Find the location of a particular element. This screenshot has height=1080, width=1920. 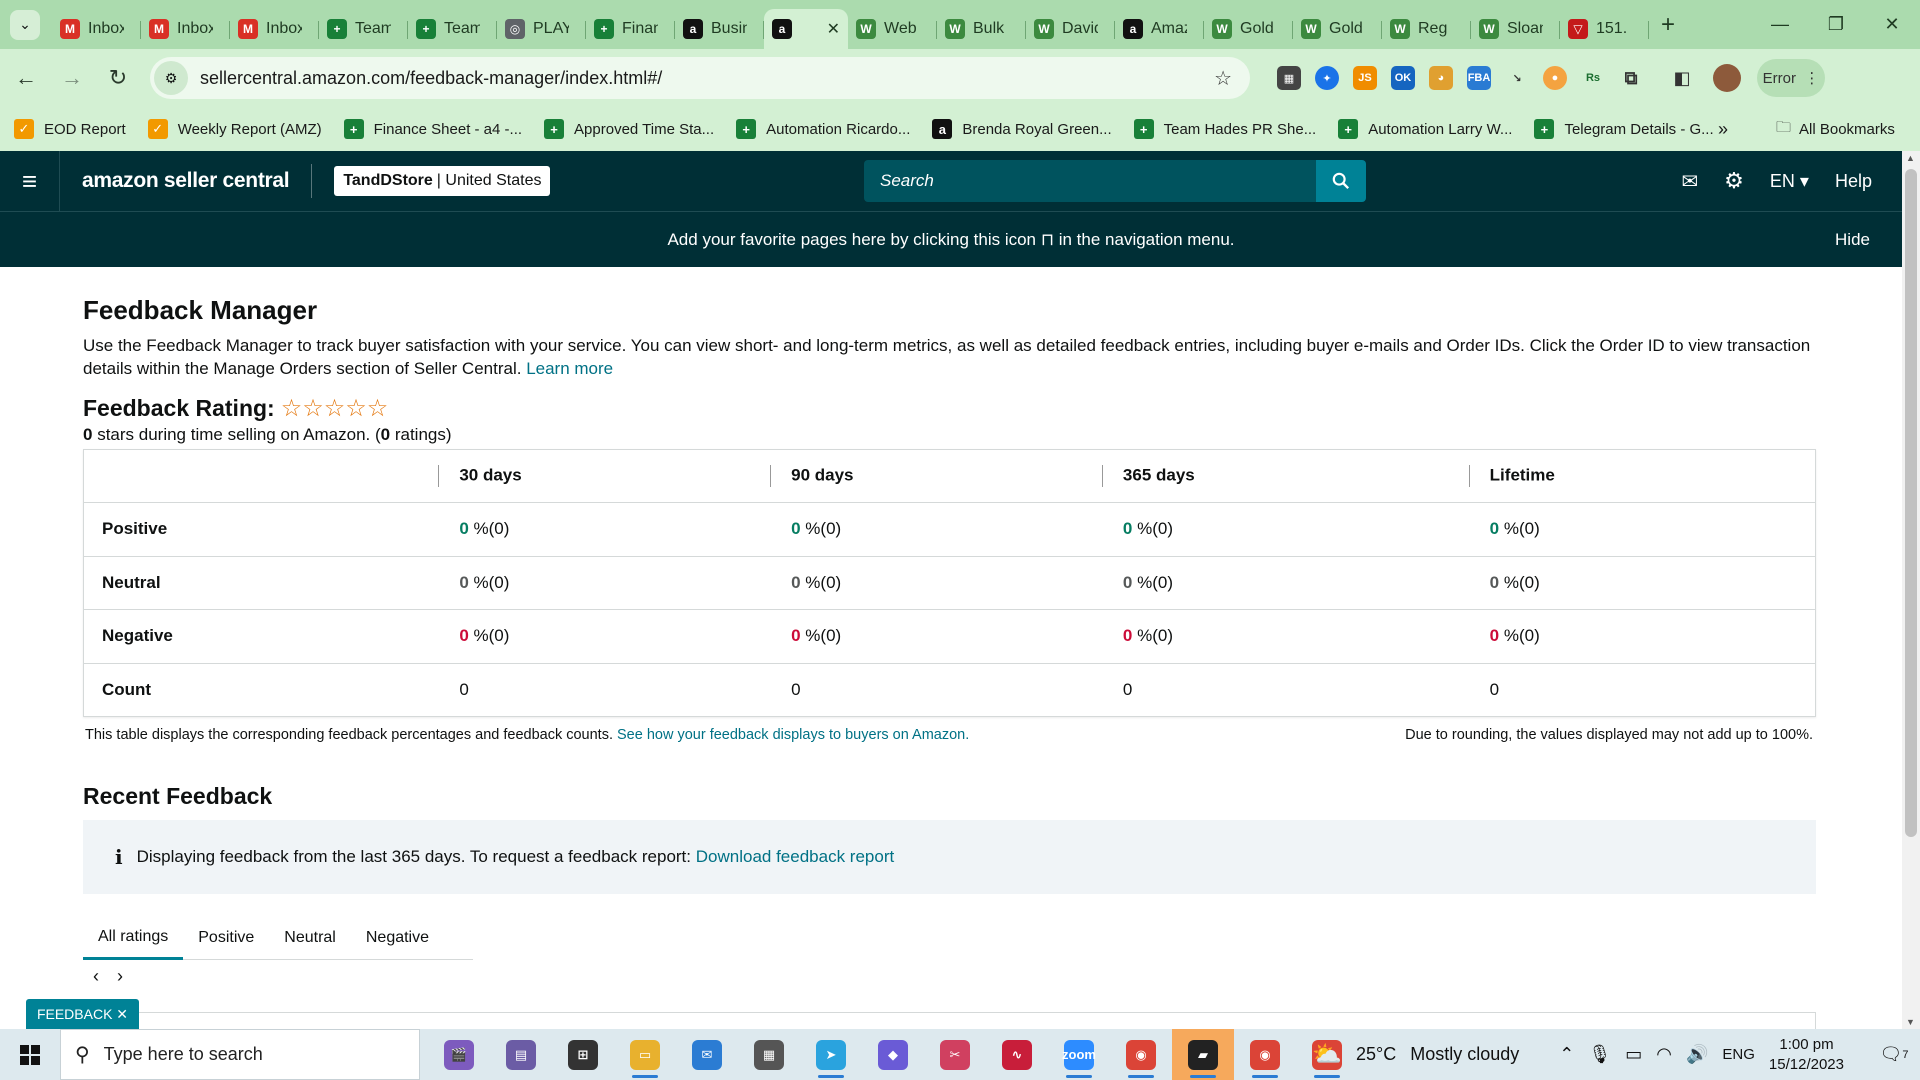

close-window-button: ✕ is located at coordinates (1892, 24).